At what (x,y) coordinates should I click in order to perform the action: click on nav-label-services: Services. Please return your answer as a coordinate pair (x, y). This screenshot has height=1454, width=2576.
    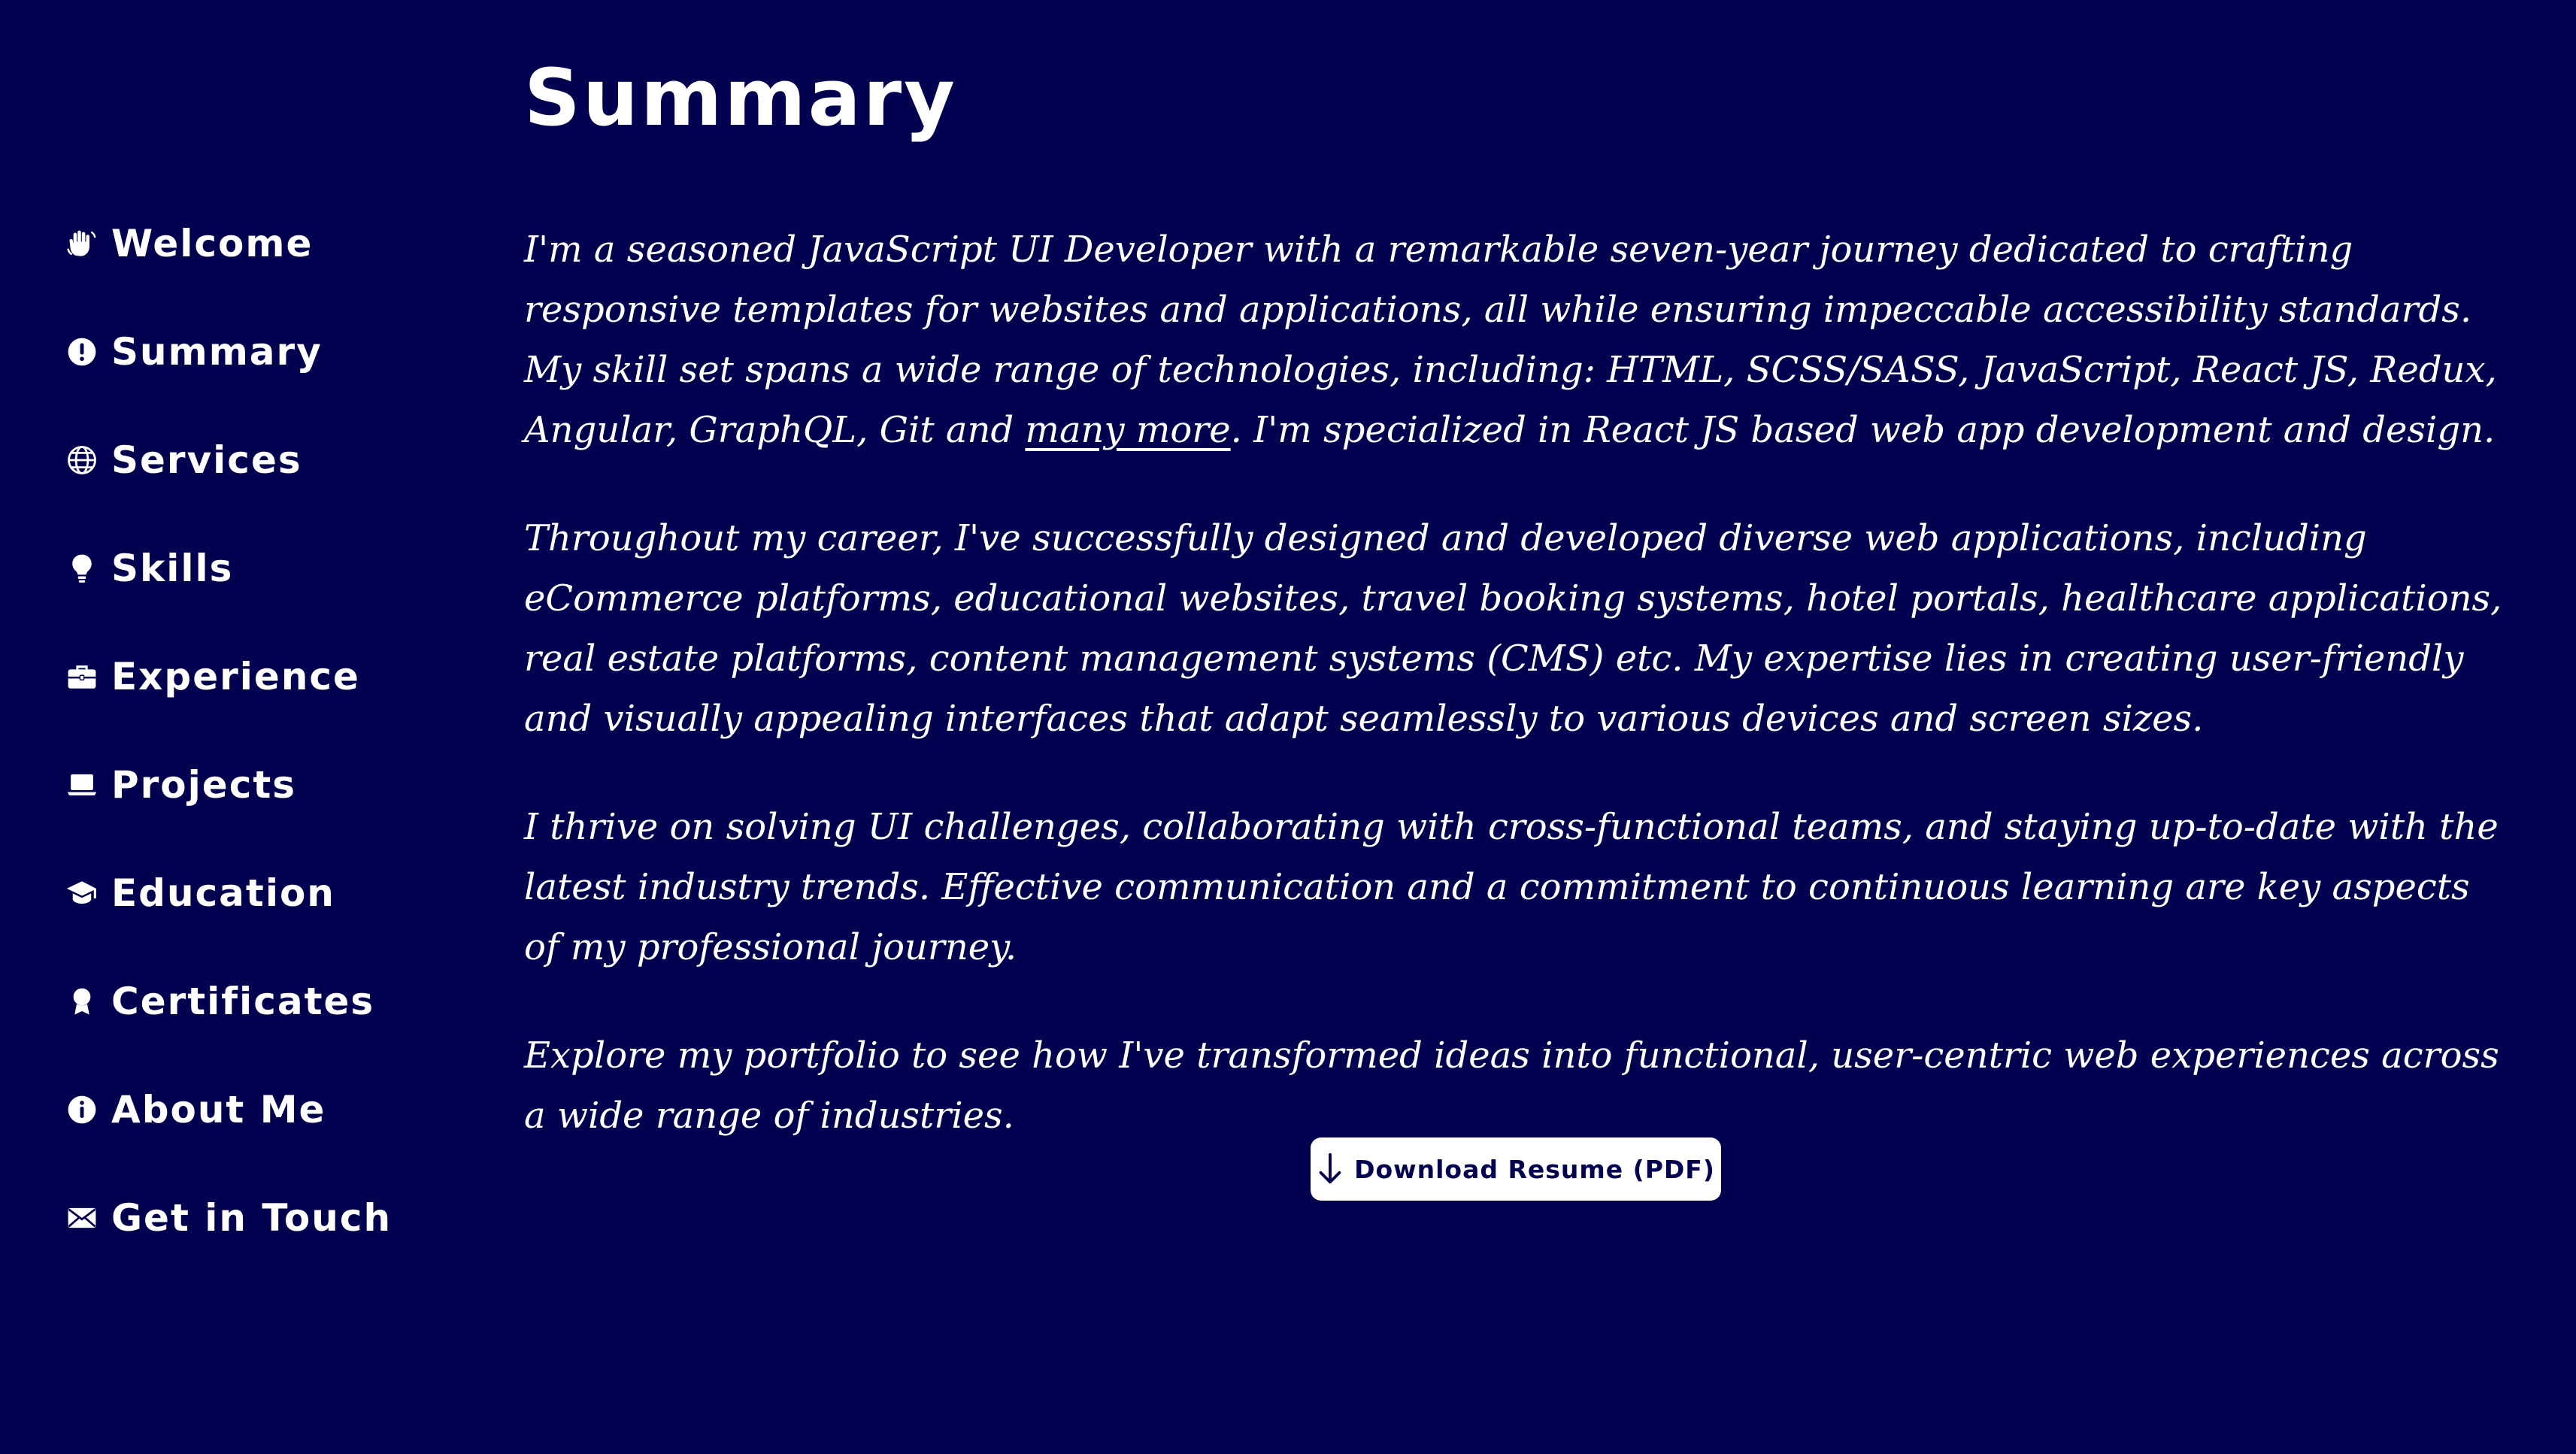
    Looking at the image, I should click on (206, 460).